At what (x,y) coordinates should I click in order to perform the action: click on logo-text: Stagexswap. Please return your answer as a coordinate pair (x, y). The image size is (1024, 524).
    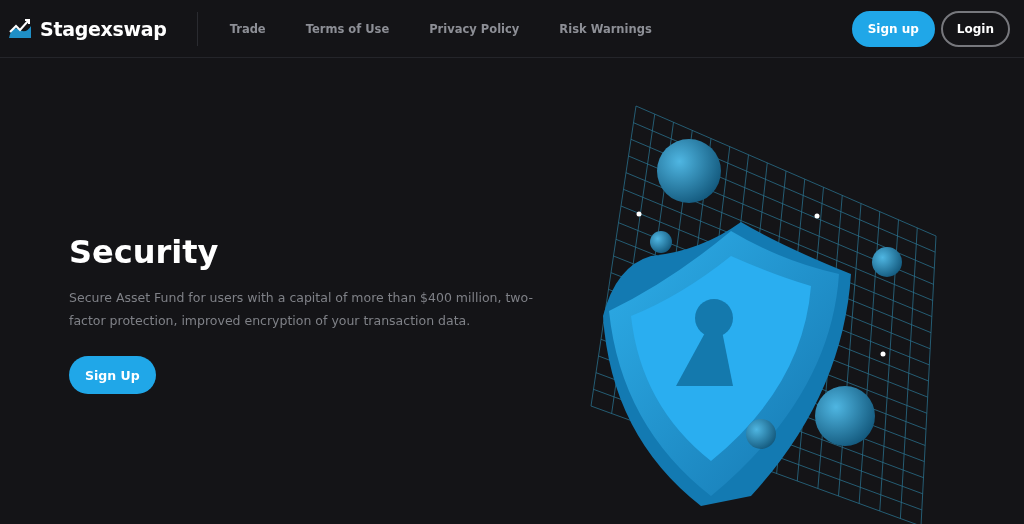
    Looking at the image, I should click on (103, 28).